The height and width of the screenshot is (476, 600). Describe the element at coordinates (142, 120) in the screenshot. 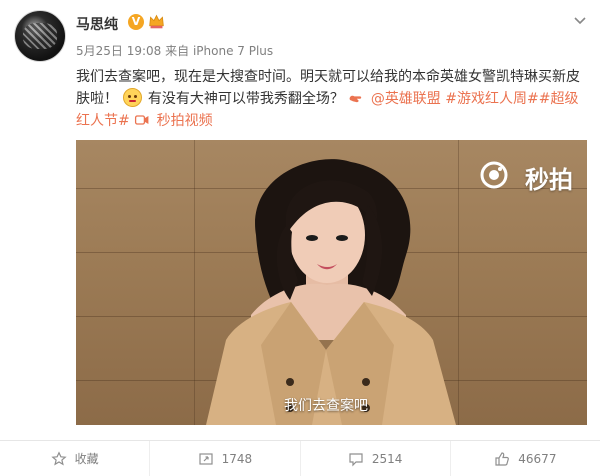

I see `video-link-icon` at that location.